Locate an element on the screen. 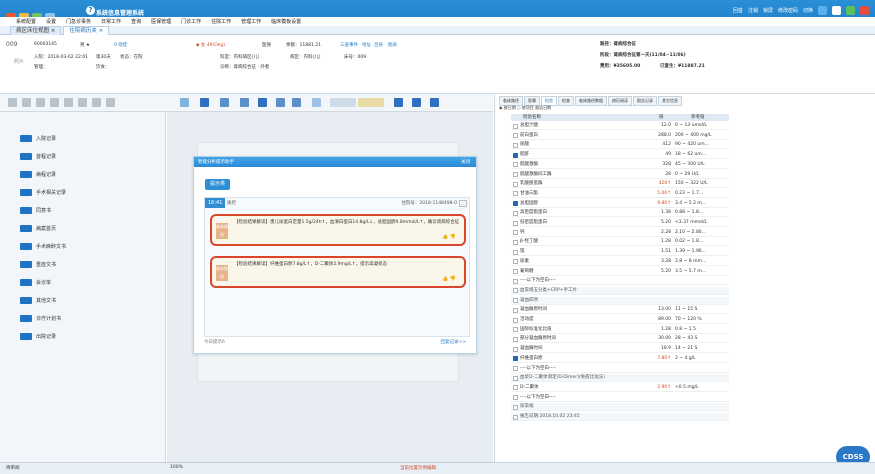 The width and height of the screenshot is (875, 474). tab-report: 报告记录 is located at coordinates (645, 101).